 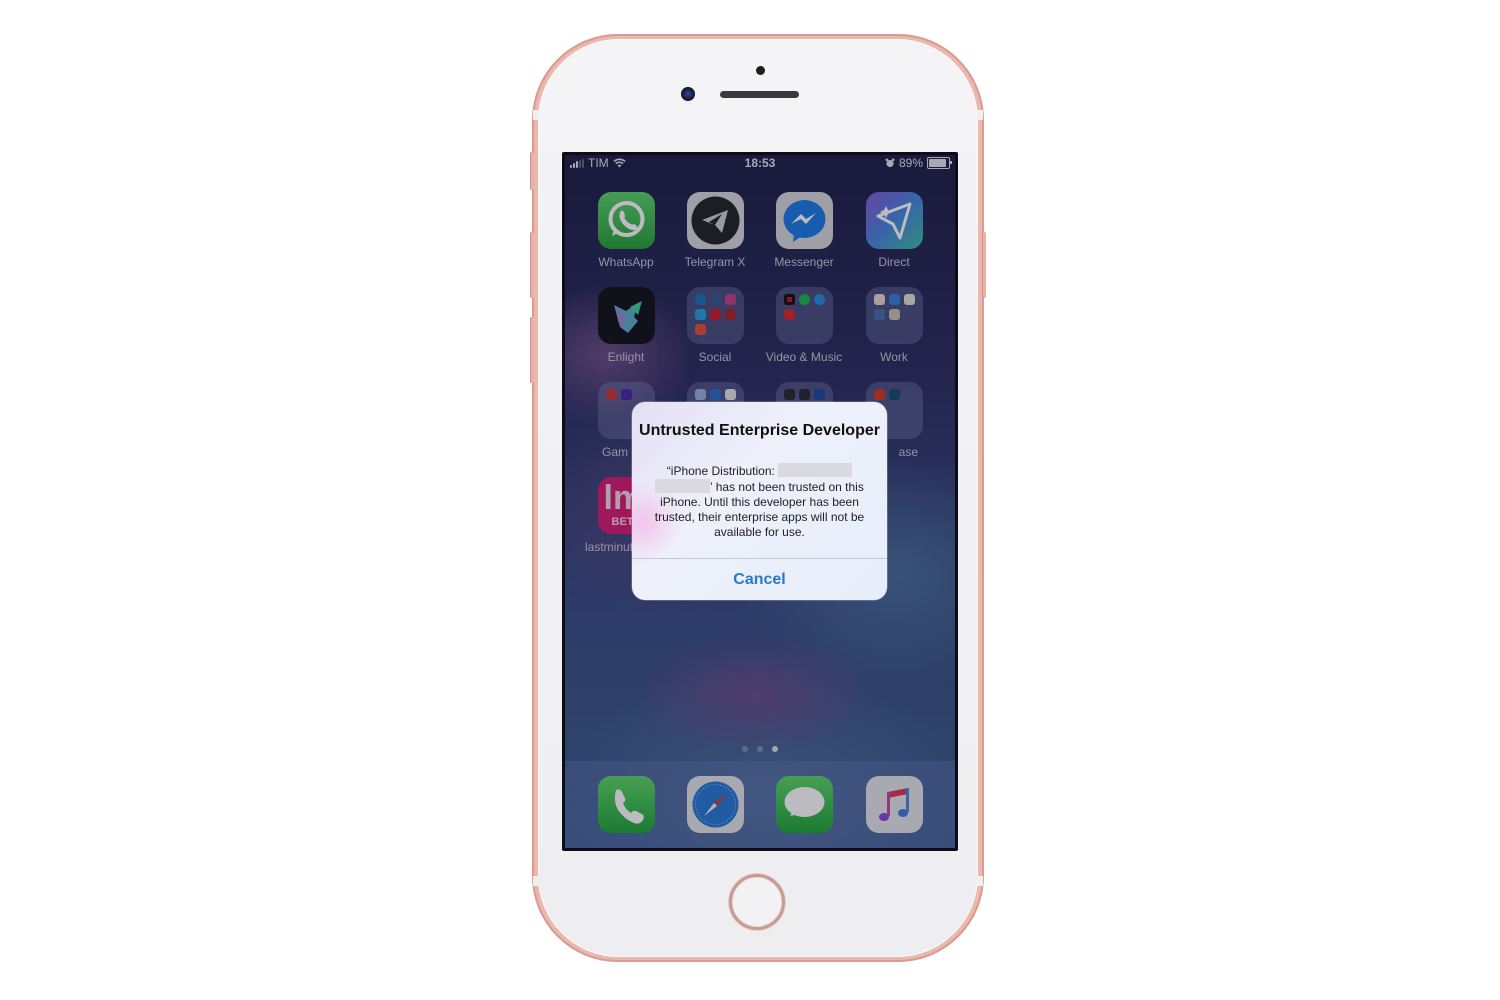 I want to click on cancel-button: Cancel, so click(x=759, y=579).